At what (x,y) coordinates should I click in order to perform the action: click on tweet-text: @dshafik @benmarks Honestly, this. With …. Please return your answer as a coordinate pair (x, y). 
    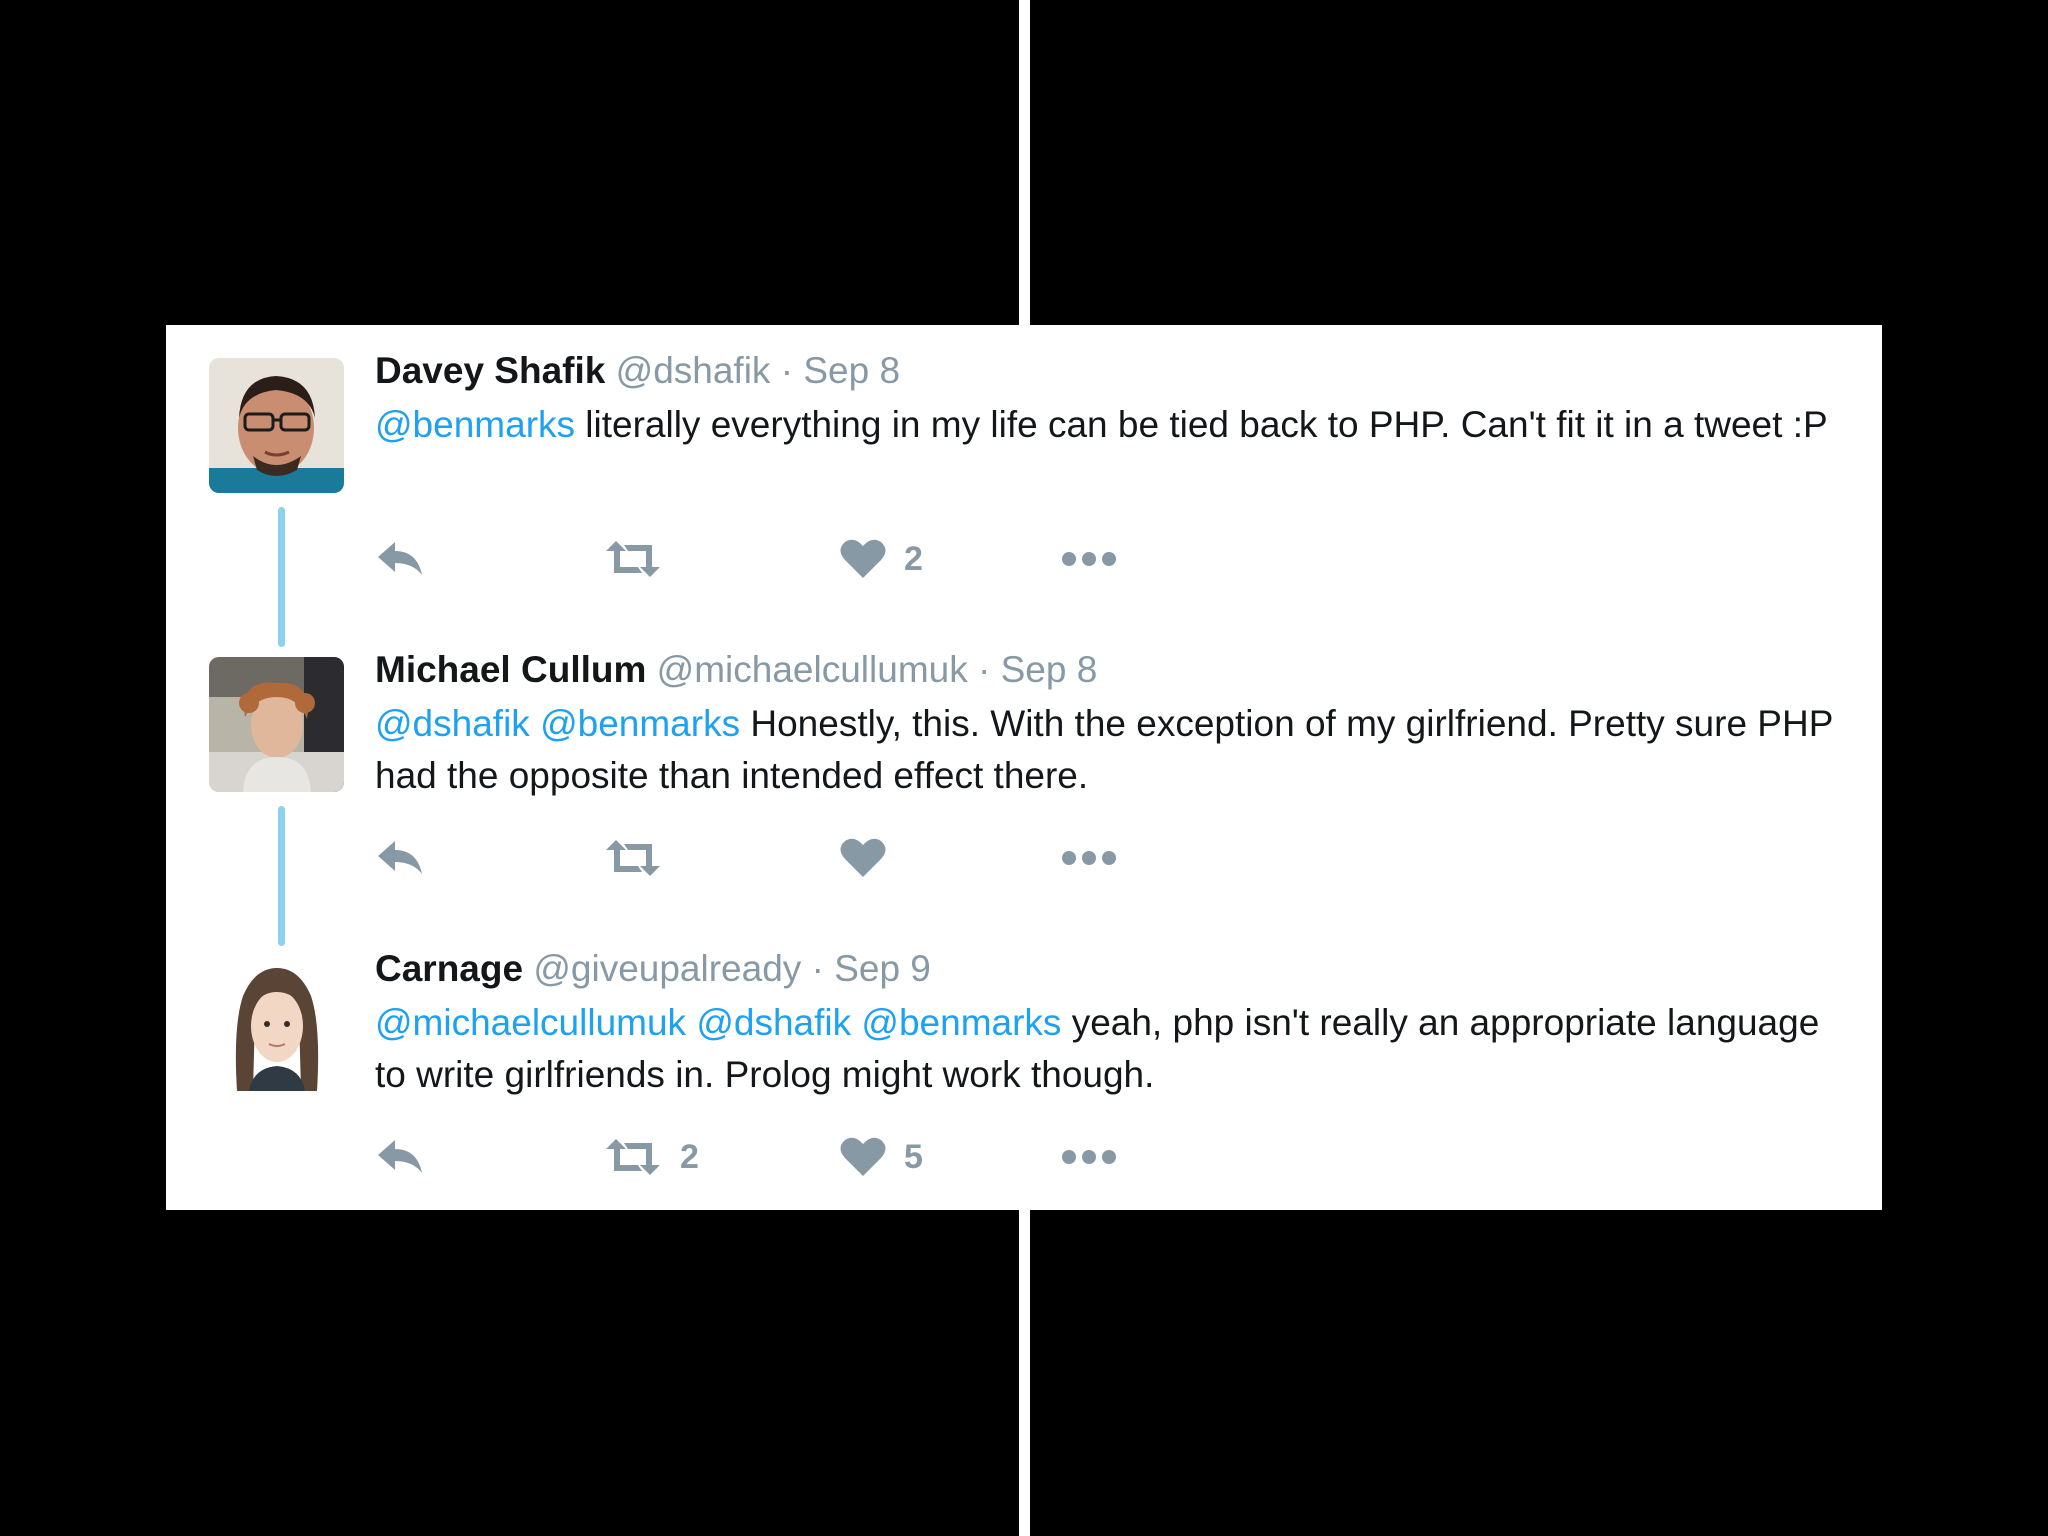
    Looking at the image, I should click on (1105, 750).